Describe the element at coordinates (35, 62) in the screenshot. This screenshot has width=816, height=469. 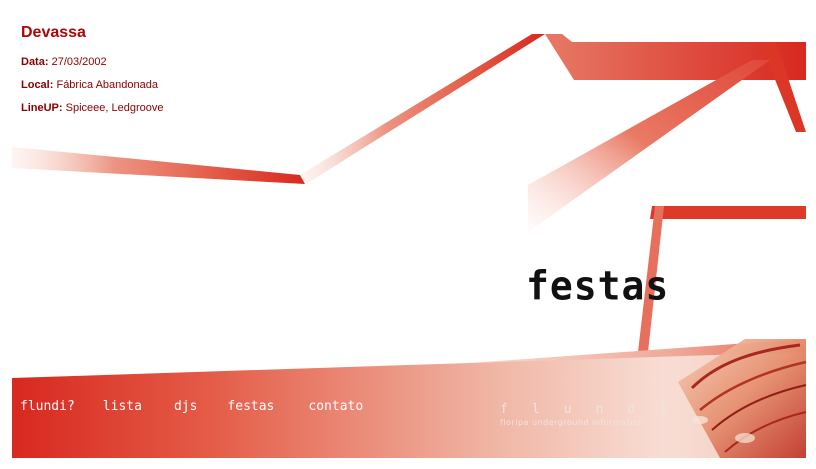
I see `date-label: Data:` at that location.